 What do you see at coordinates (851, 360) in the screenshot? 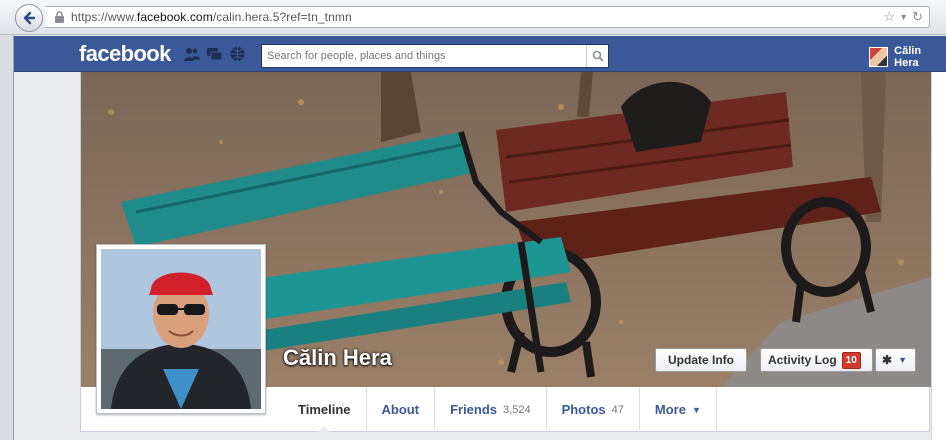
I see `activity-count-badge: 10` at bounding box center [851, 360].